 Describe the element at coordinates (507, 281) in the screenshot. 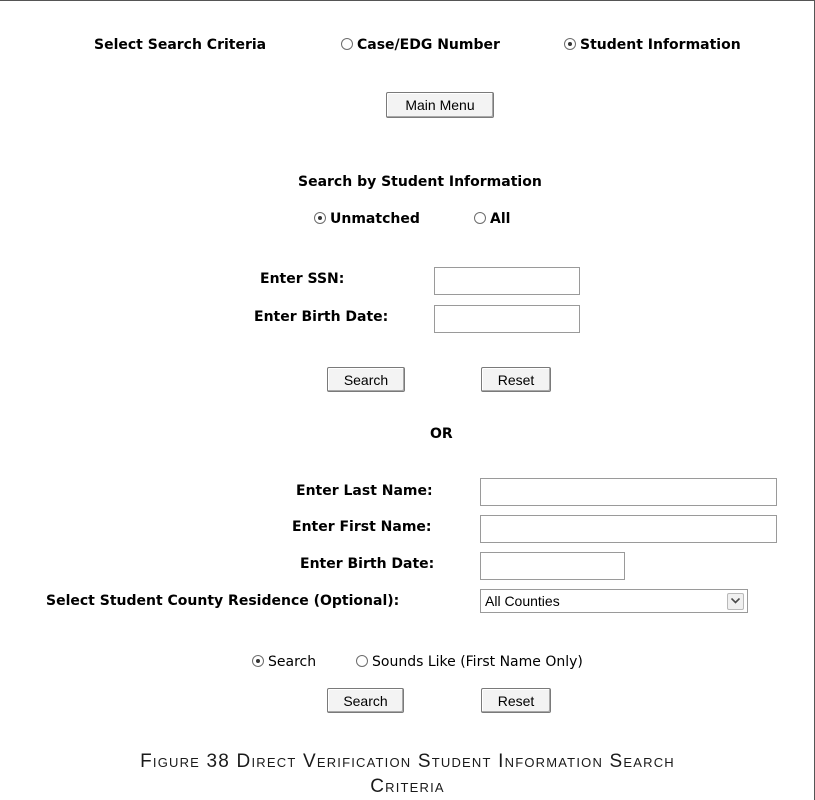

I see `ssn-input` at that location.